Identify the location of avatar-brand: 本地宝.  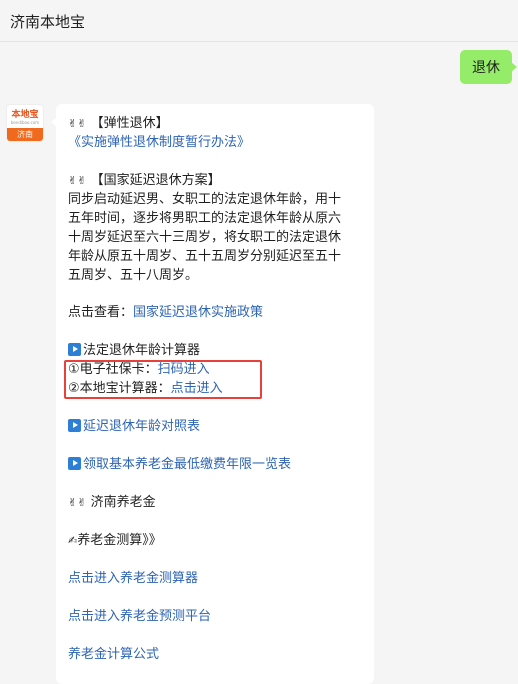
(25, 114).